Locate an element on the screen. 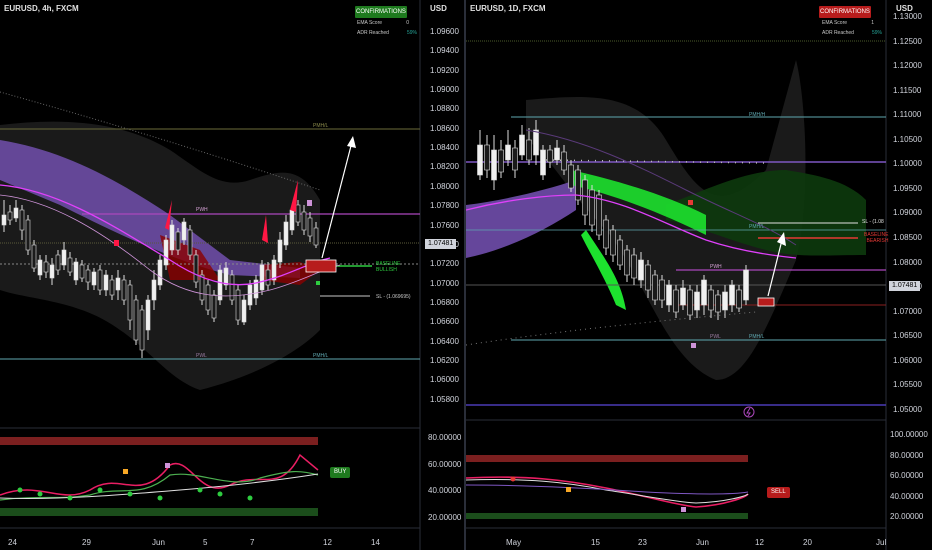  time-tick-2: 23 is located at coordinates (642, 542).